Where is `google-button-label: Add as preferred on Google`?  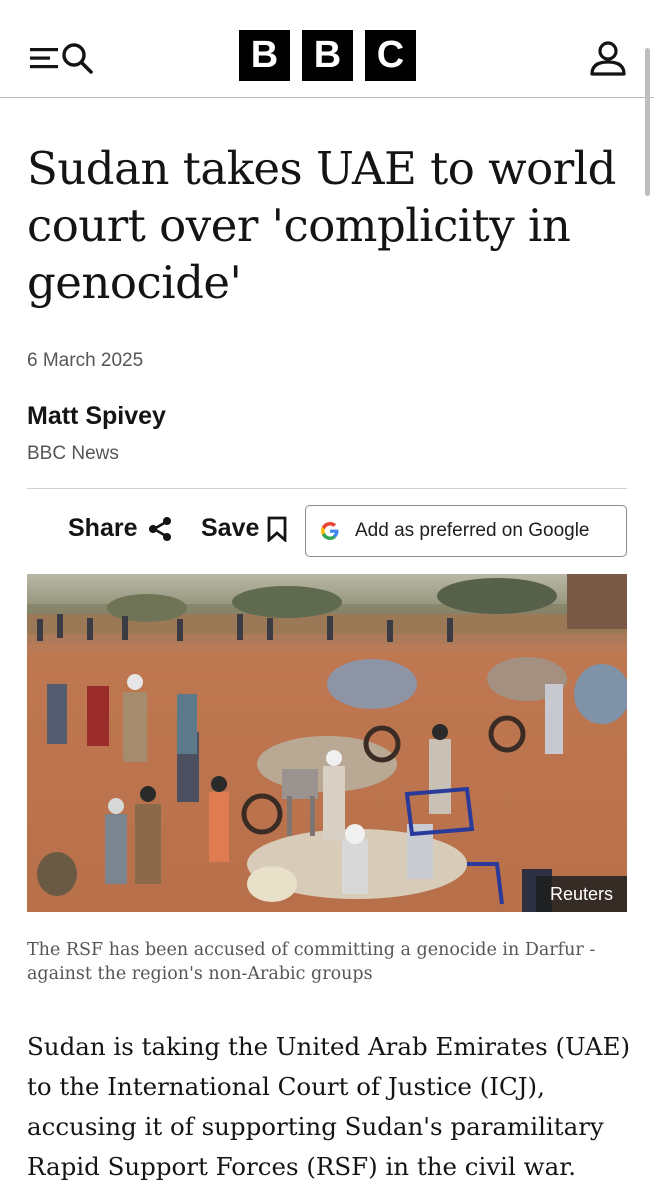
google-button-label: Add as preferred on Google is located at coordinates (472, 530).